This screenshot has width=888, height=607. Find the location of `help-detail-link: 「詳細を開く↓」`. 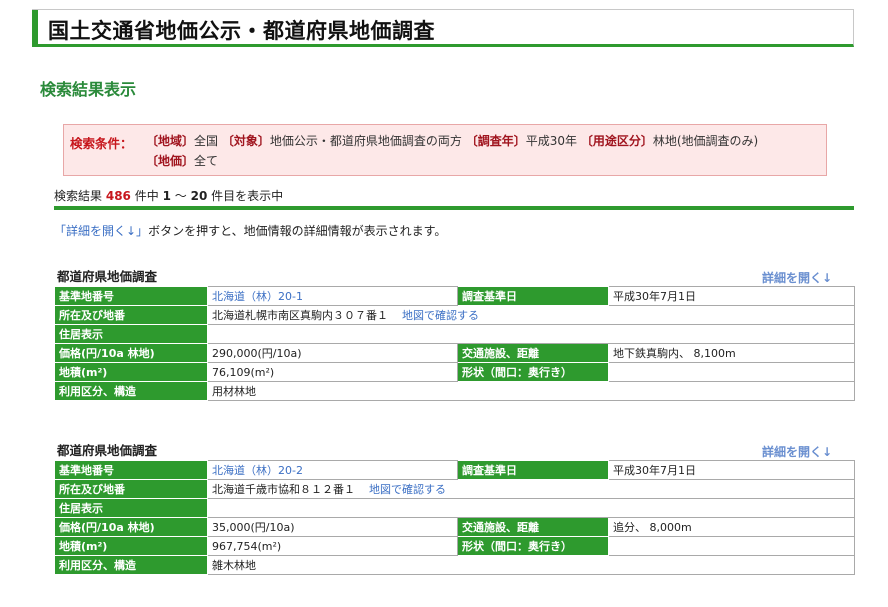

help-detail-link: 「詳細を開く↓」 is located at coordinates (101, 231).